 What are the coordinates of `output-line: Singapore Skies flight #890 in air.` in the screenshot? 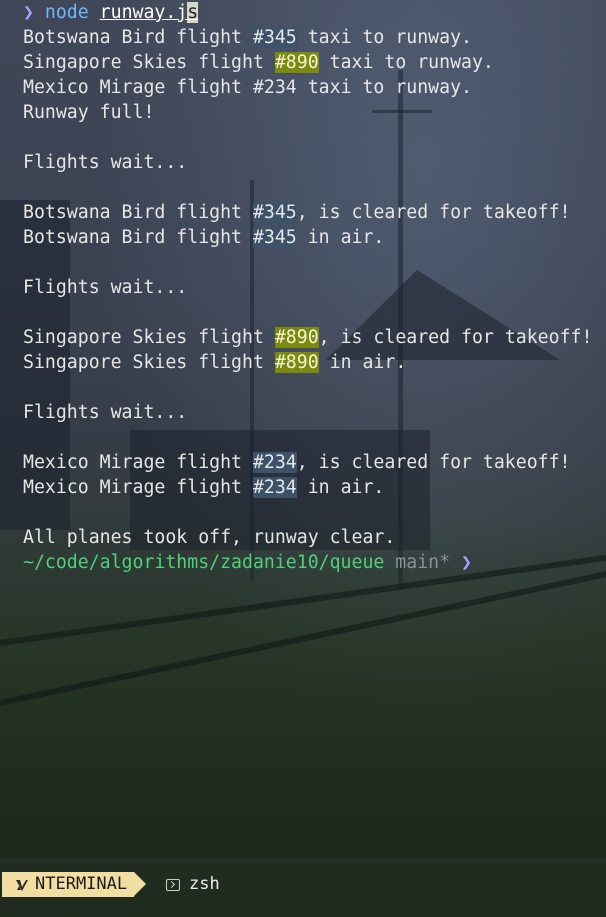 It's located at (215, 362).